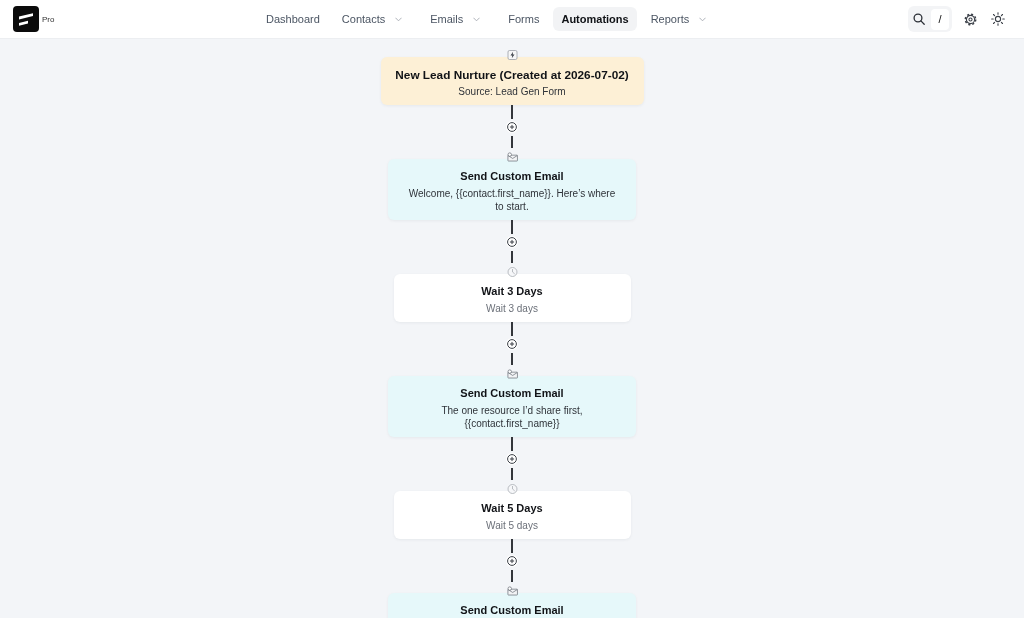 The image size is (1024, 618). I want to click on wait-step-card: Wait 3 Days Wait 3 days, so click(512, 298).